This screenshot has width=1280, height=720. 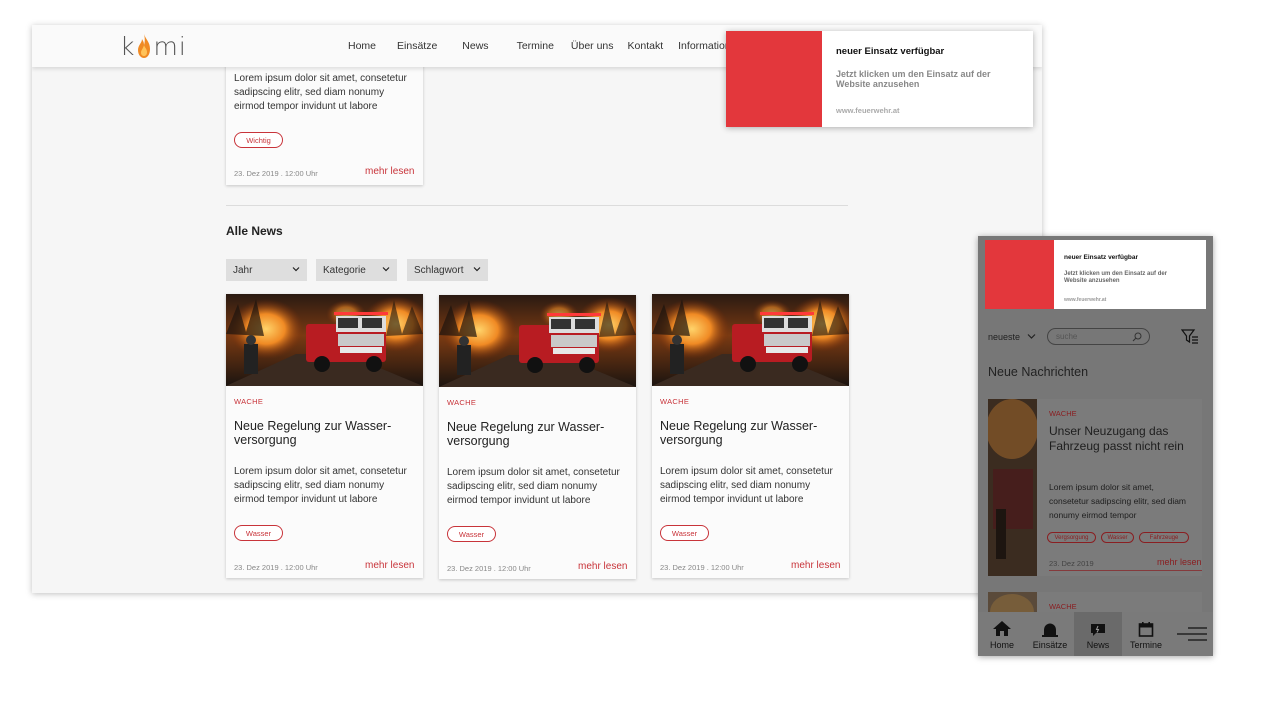 I want to click on logo: k mi, so click(x=153, y=46).